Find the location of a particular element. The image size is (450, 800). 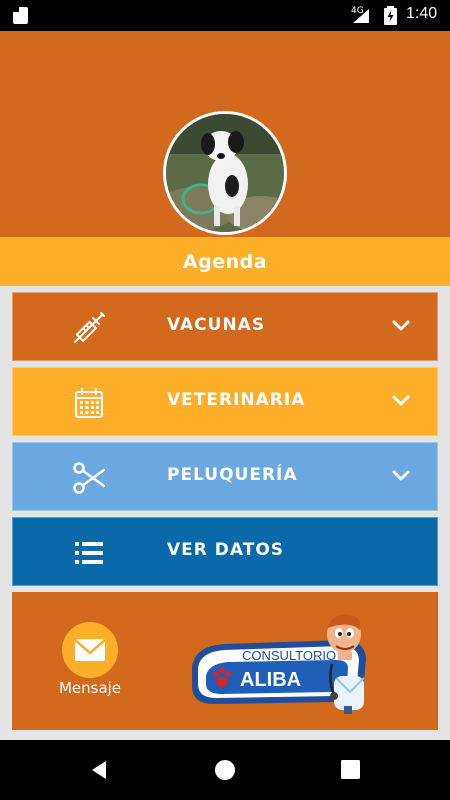

menu-item-veterinaria: VETERINARIA is located at coordinates (225, 401).